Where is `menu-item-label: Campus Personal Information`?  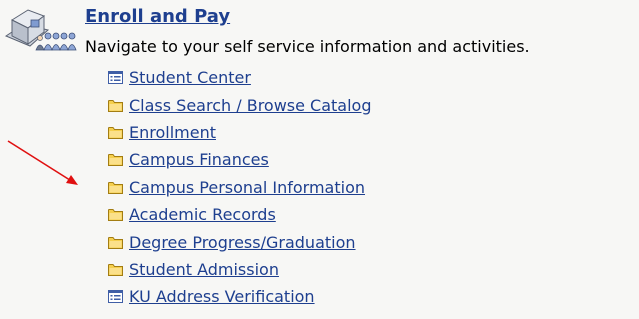
menu-item-label: Campus Personal Information is located at coordinates (247, 187).